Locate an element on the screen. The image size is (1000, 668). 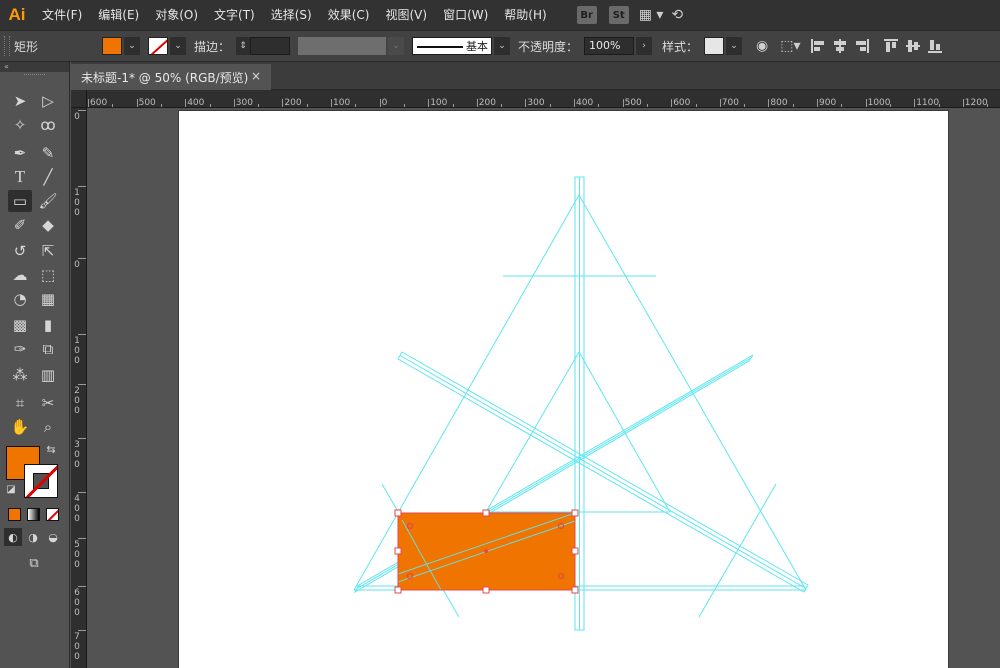
draw-inside-icon: ◒ is located at coordinates (53, 537).